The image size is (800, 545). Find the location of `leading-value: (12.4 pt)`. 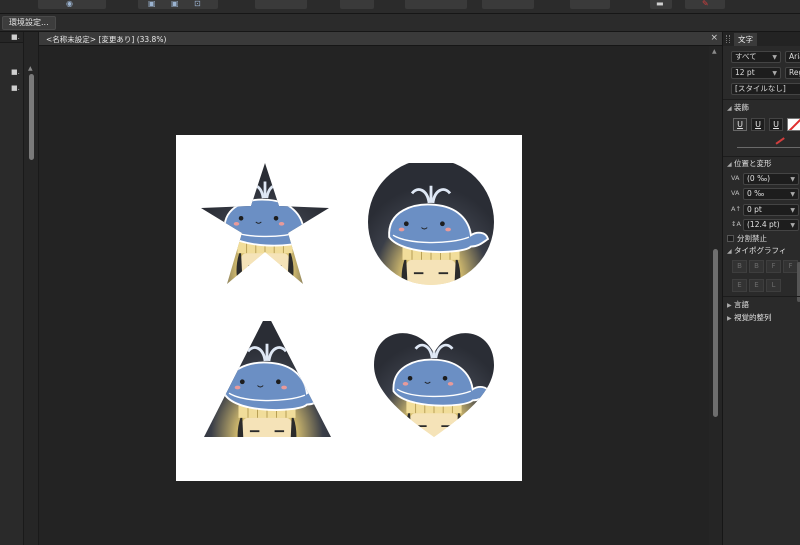

leading-value: (12.4 pt) is located at coordinates (763, 224).